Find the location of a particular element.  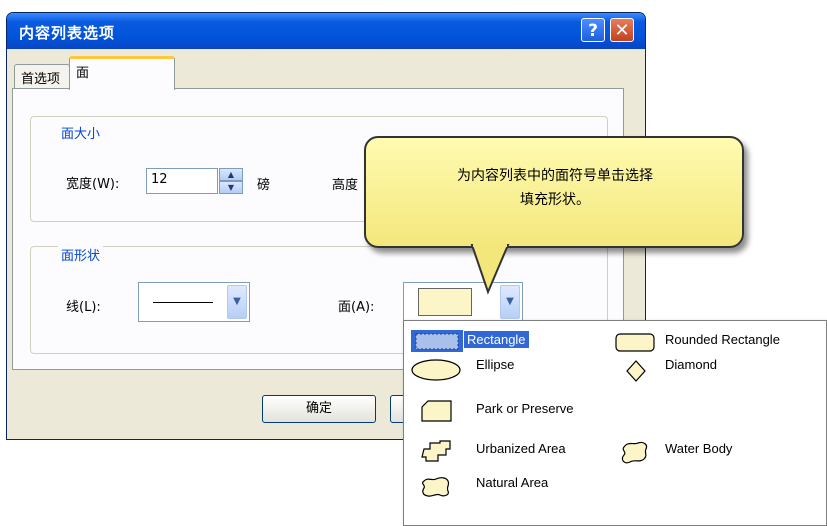

list-item-rounded-rectangle: Rounded Rectangle is located at coordinates (717, 341).